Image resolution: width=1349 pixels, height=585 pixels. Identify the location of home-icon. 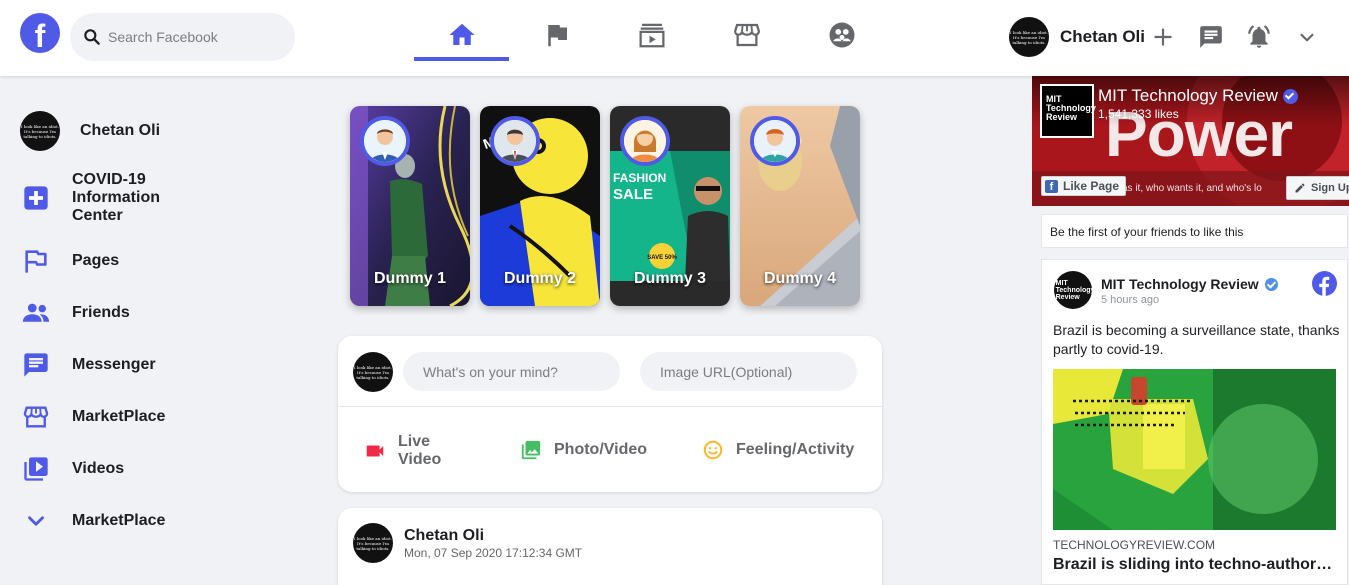
(461, 34).